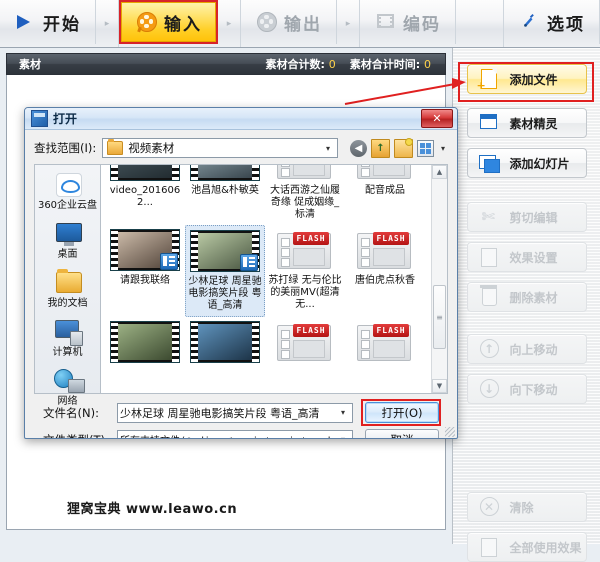 The image size is (600, 562). Describe the element at coordinates (151, 148) in the screenshot. I see `look-in-value: 视频素材` at that location.